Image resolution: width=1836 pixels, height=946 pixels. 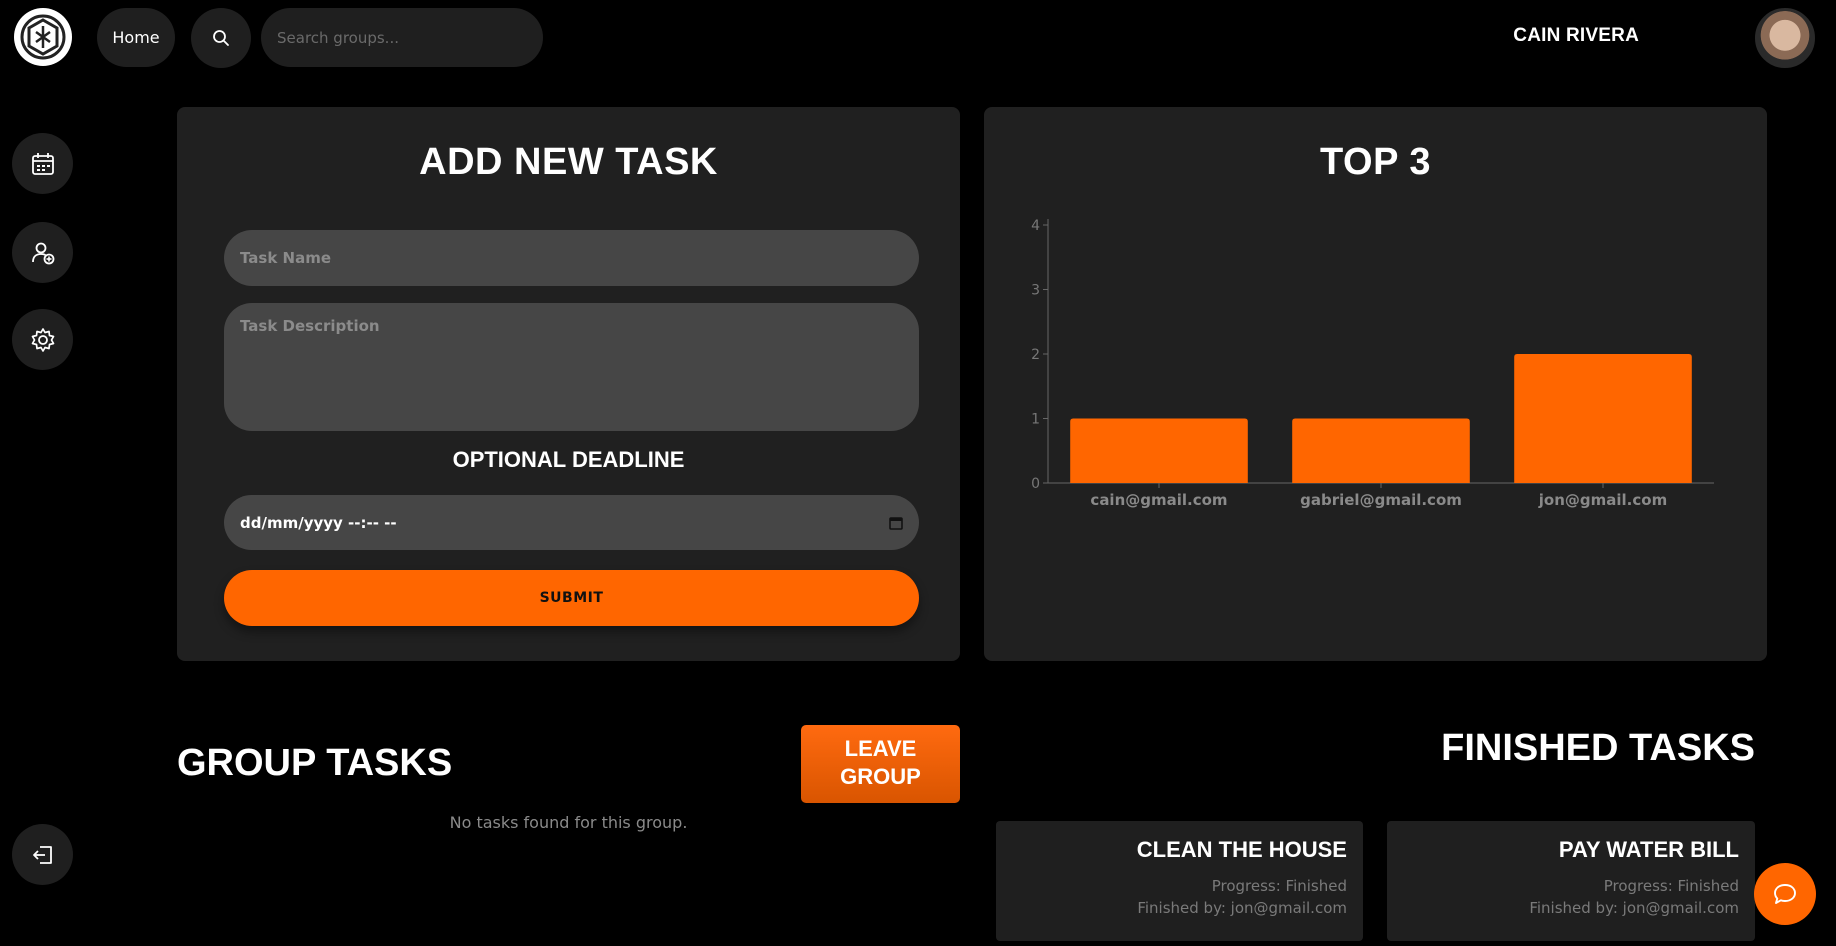 What do you see at coordinates (1241, 849) in the screenshot?
I see `task-title: CLEAN THE HOUSE` at bounding box center [1241, 849].